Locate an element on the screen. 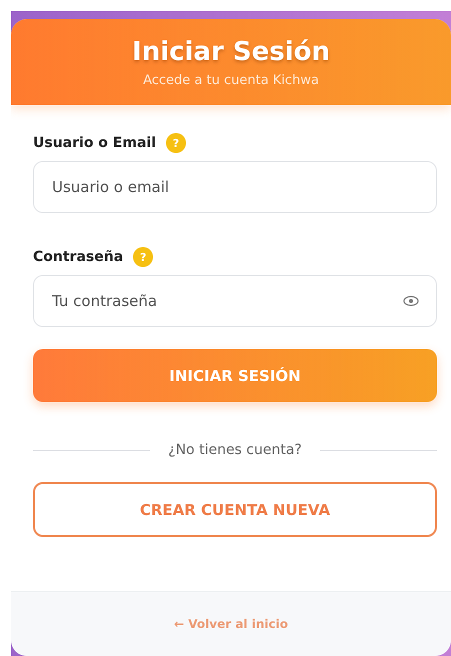  create-account-button: CREAR CUENTA NUEVA is located at coordinates (235, 509).